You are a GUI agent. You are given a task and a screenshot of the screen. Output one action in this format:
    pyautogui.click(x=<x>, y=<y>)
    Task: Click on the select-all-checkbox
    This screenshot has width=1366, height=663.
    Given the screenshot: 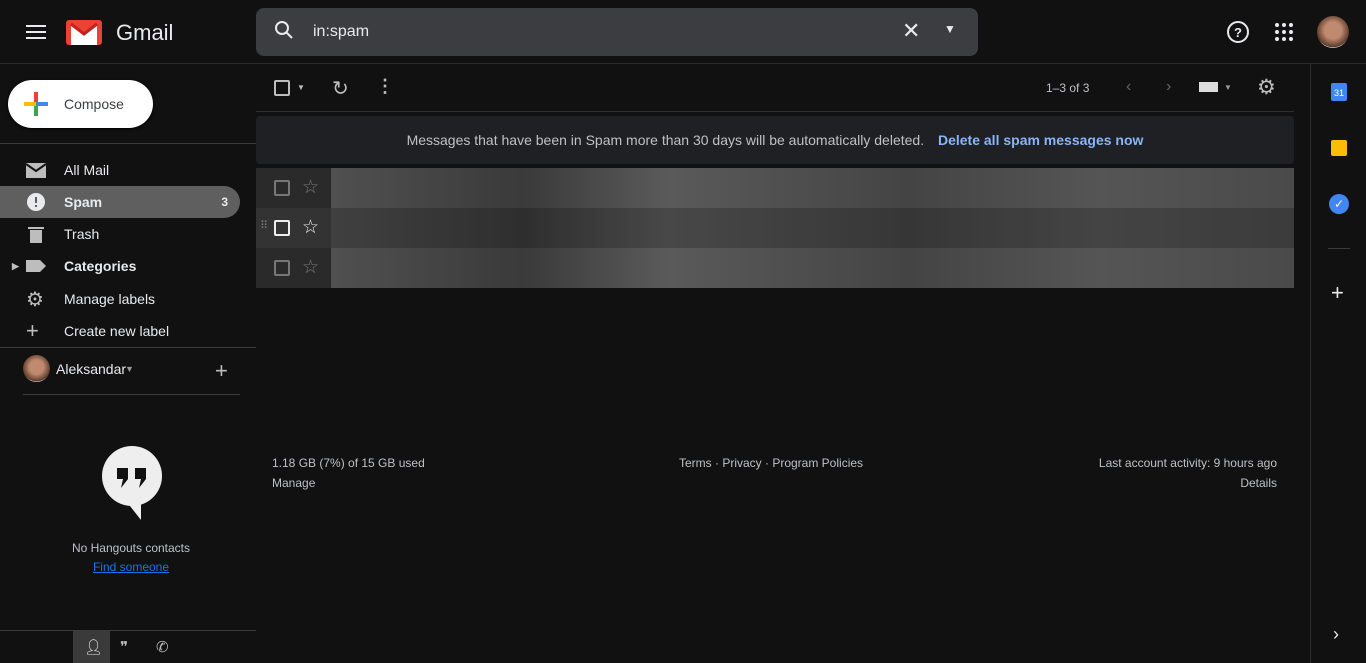 What is the action you would take?
    pyautogui.click(x=282, y=88)
    